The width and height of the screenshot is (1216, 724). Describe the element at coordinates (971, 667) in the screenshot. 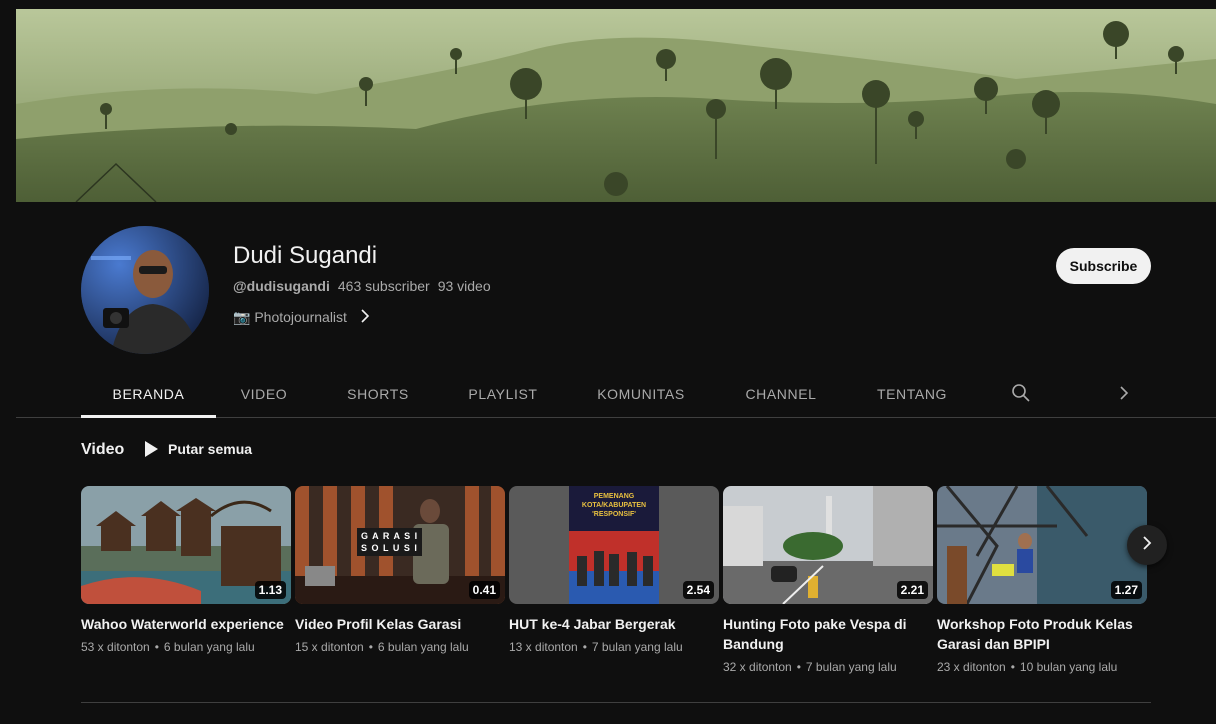

I see `video-views: 23 x ditonton` at that location.